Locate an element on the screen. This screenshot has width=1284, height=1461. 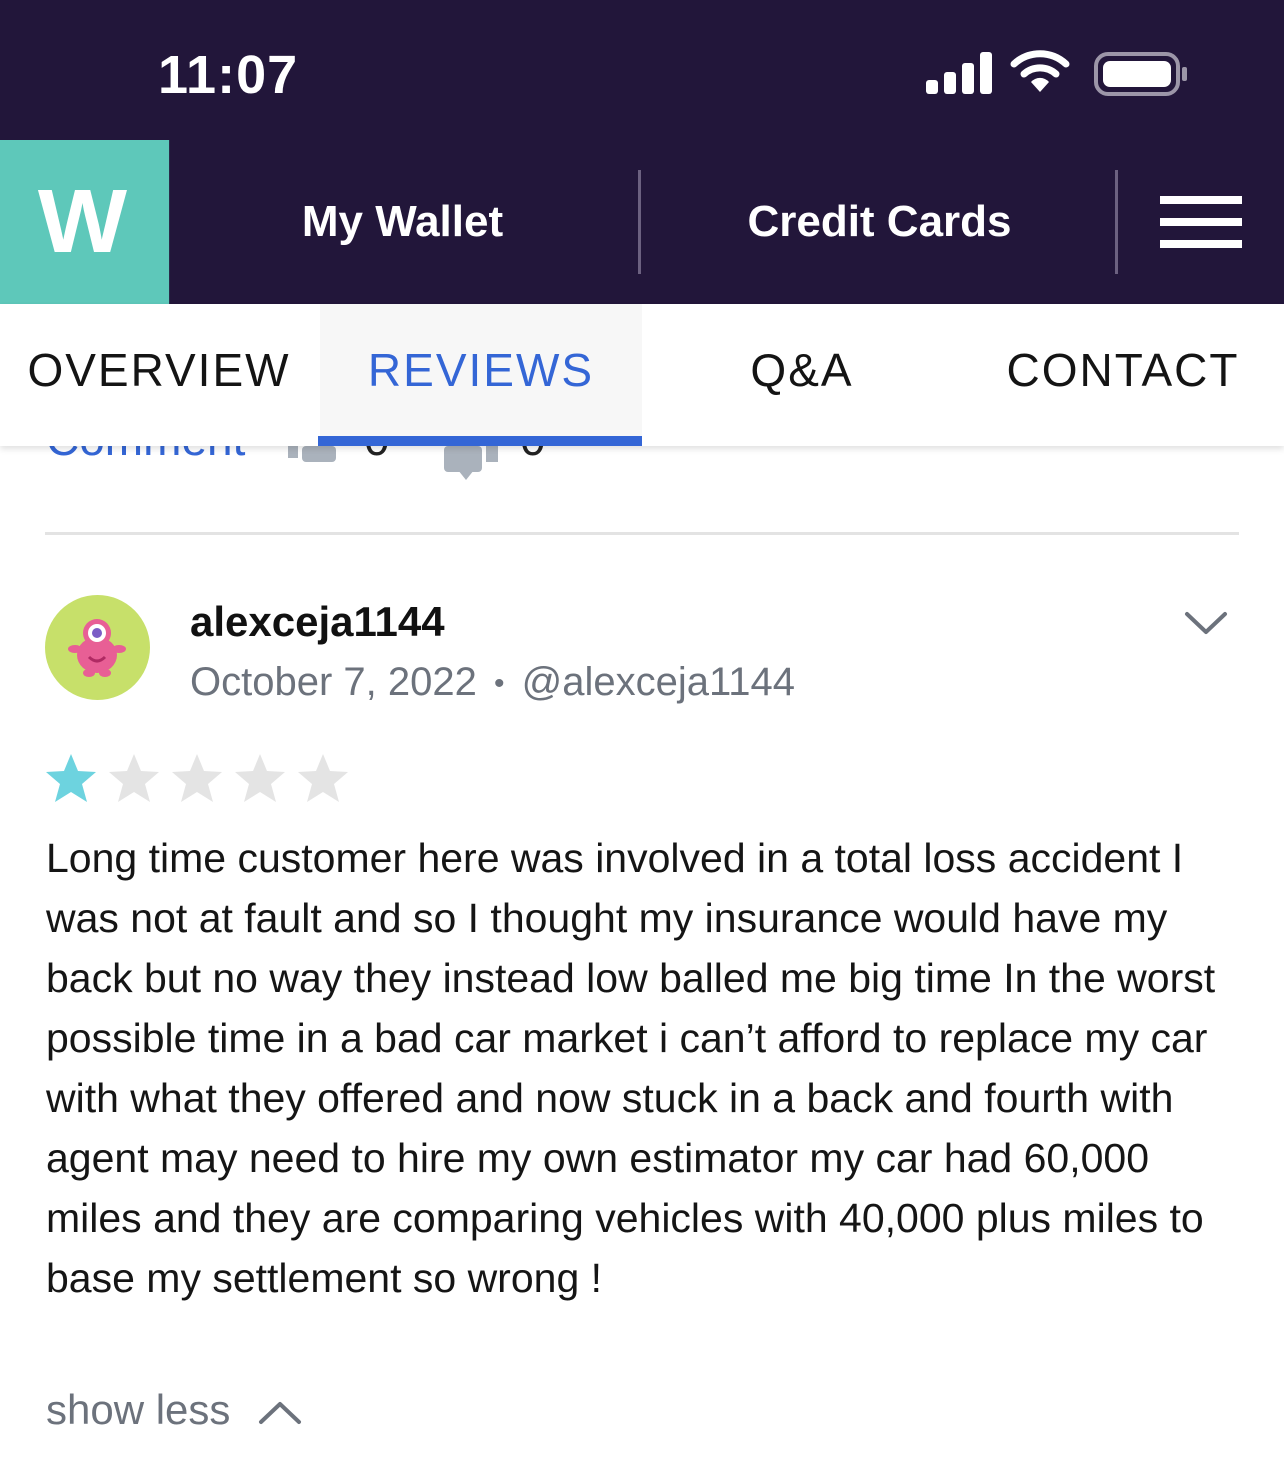
review-meta: October 7, 2022 • @alexceja1144 is located at coordinates (492, 682).